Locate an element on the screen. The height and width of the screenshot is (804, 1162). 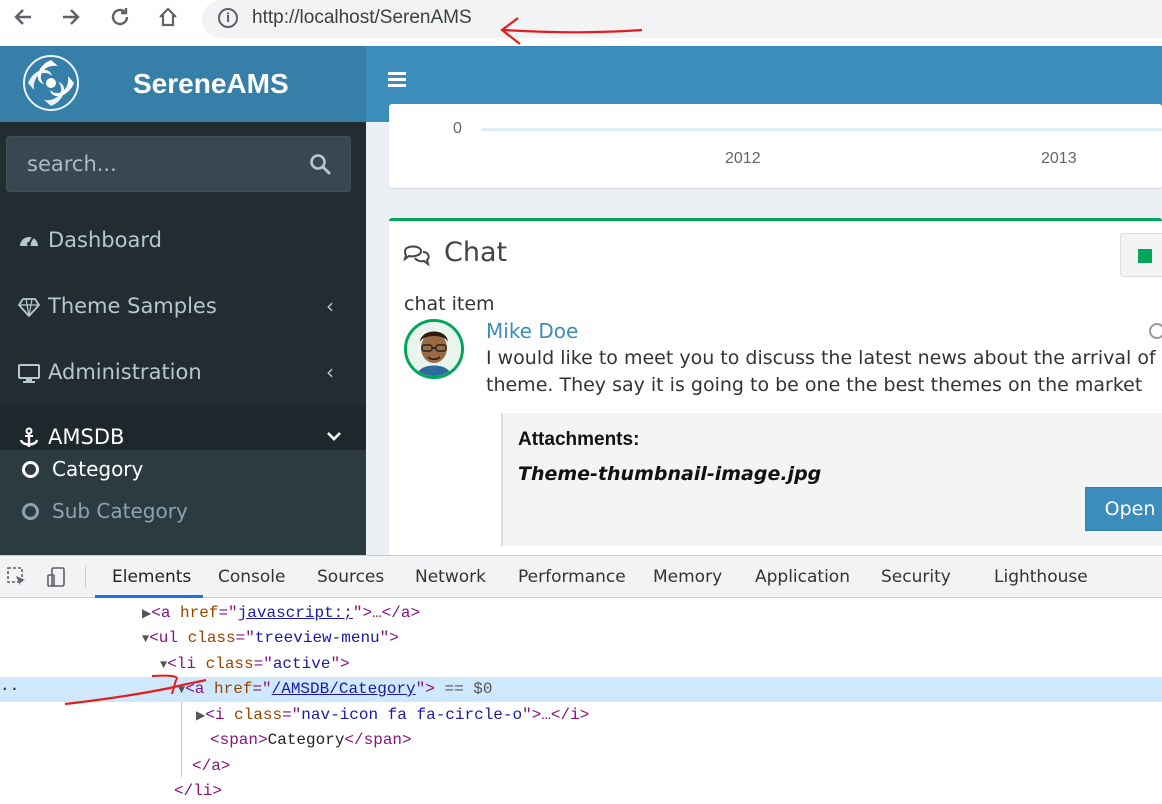
y-tick-label: 0 is located at coordinates (457, 128).